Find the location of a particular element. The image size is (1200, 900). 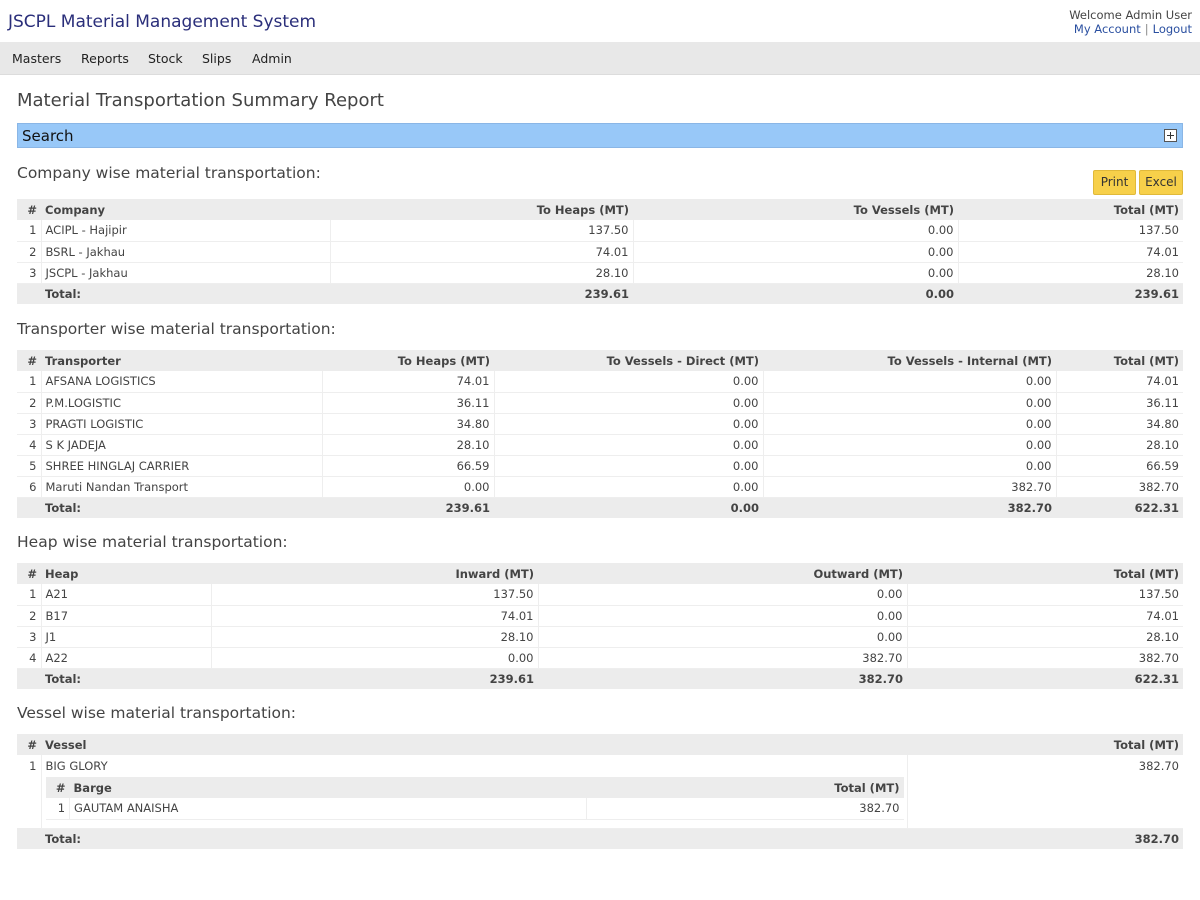

heap-section-title: Heap wise material transportation: is located at coordinates (152, 542).